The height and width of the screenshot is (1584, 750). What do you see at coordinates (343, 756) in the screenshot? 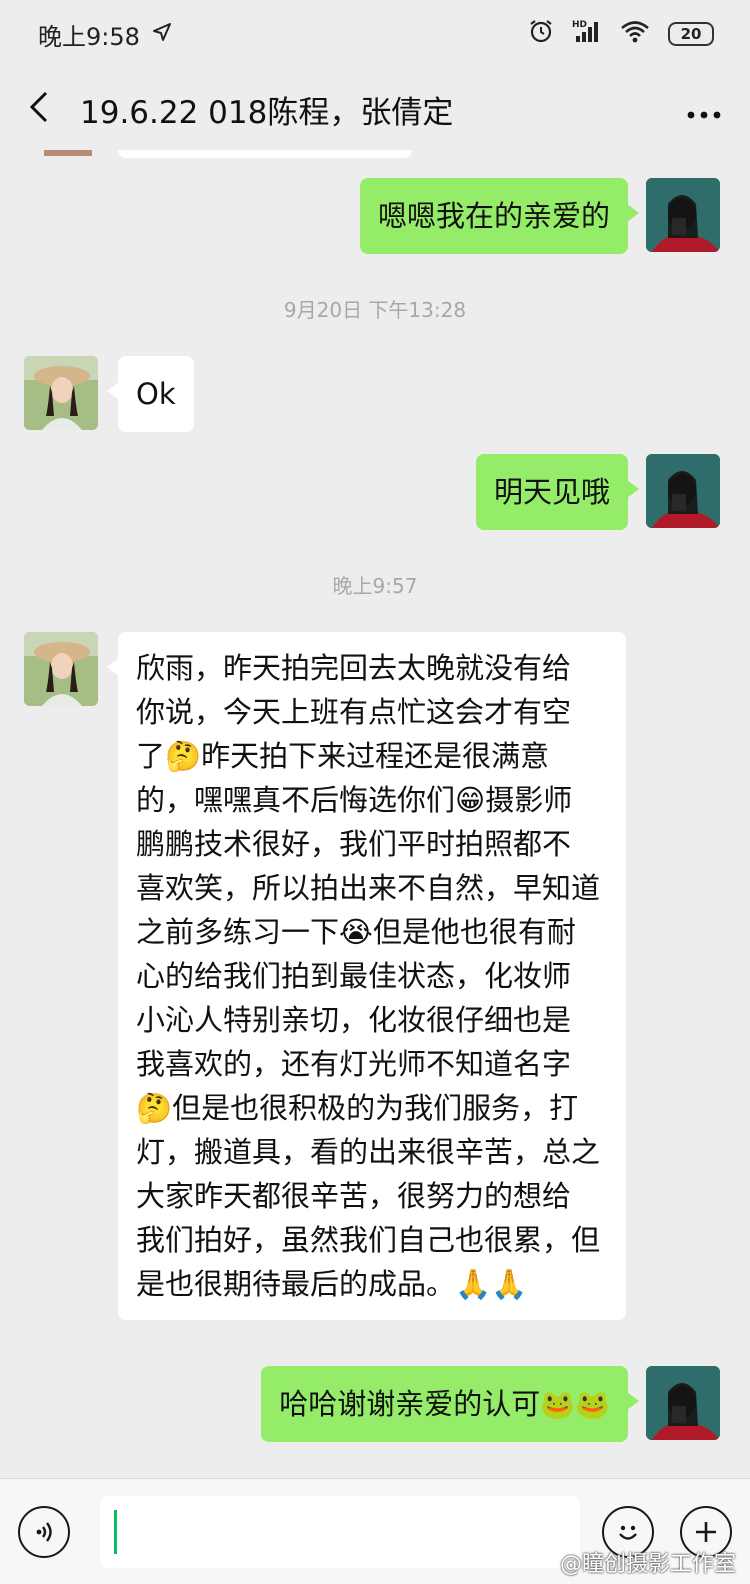
I see `message-line: 了🤔昨天拍下来过程还是很满意` at bounding box center [343, 756].